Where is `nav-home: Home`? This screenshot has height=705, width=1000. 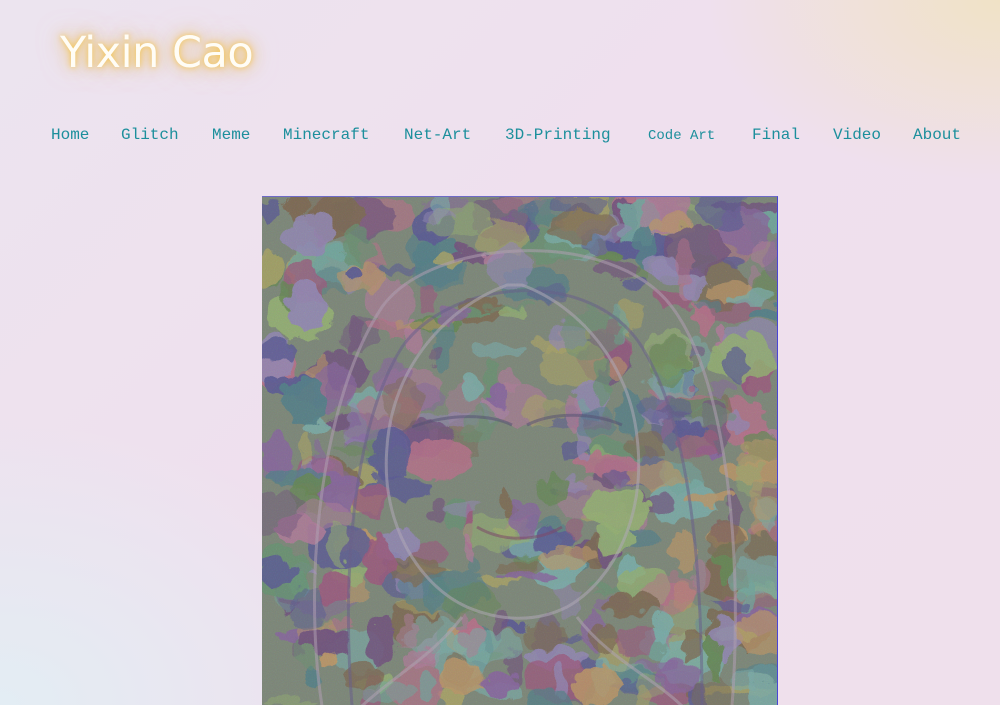 nav-home: Home is located at coordinates (70, 135).